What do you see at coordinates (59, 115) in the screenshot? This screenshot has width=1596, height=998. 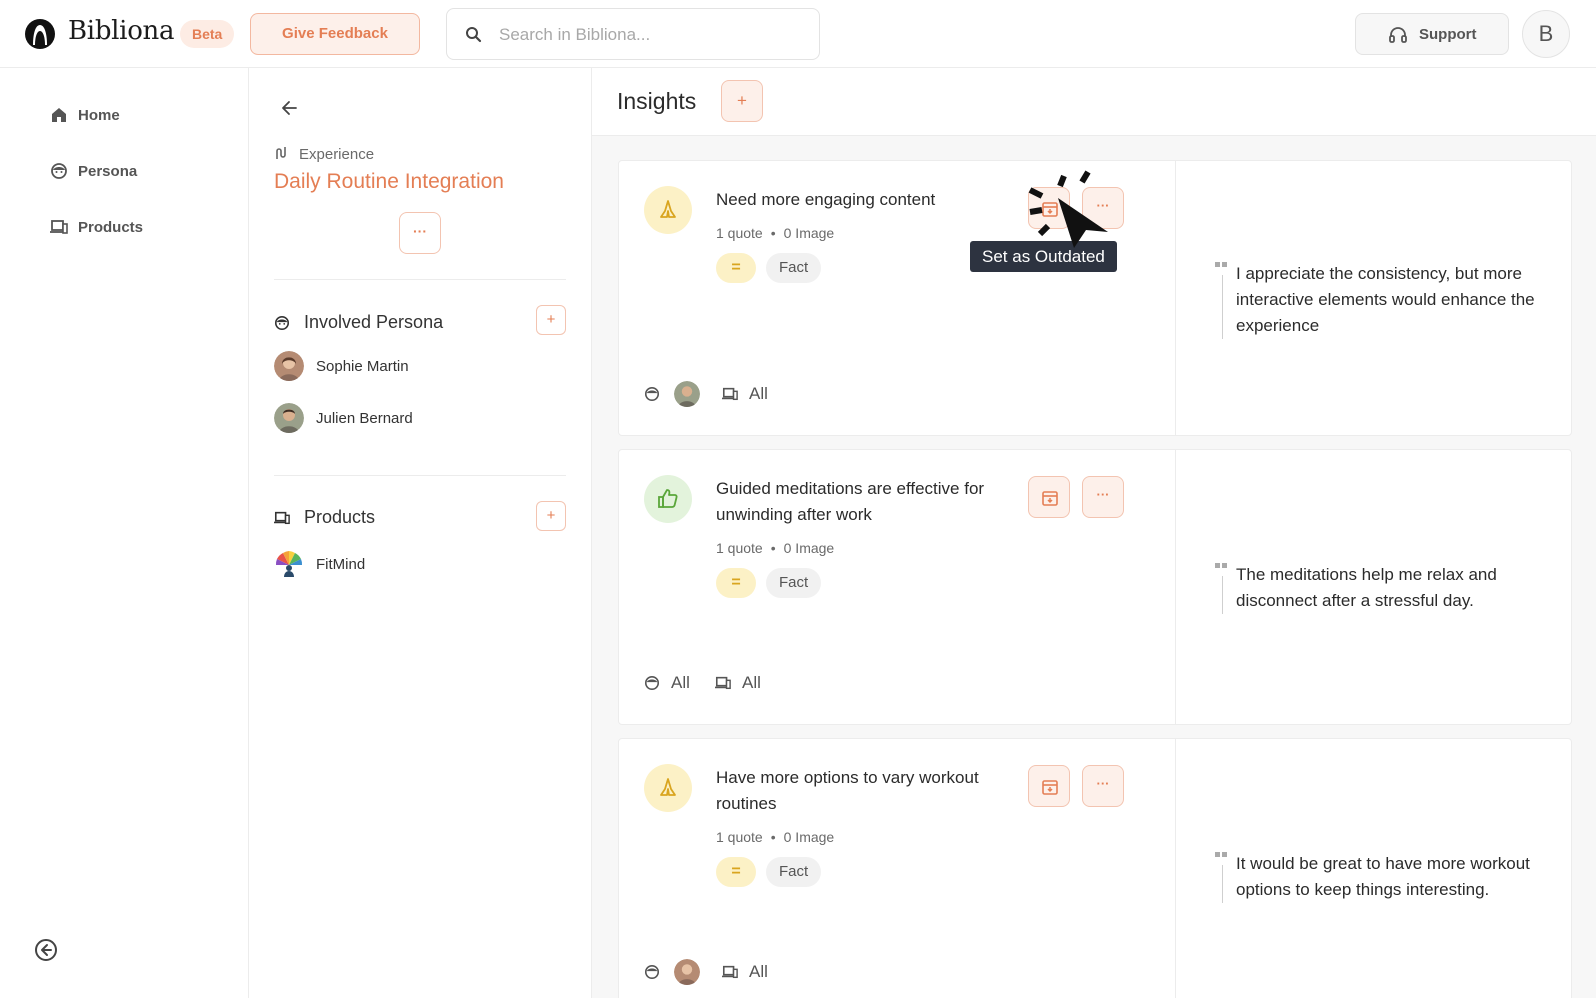 I see `home-icon` at bounding box center [59, 115].